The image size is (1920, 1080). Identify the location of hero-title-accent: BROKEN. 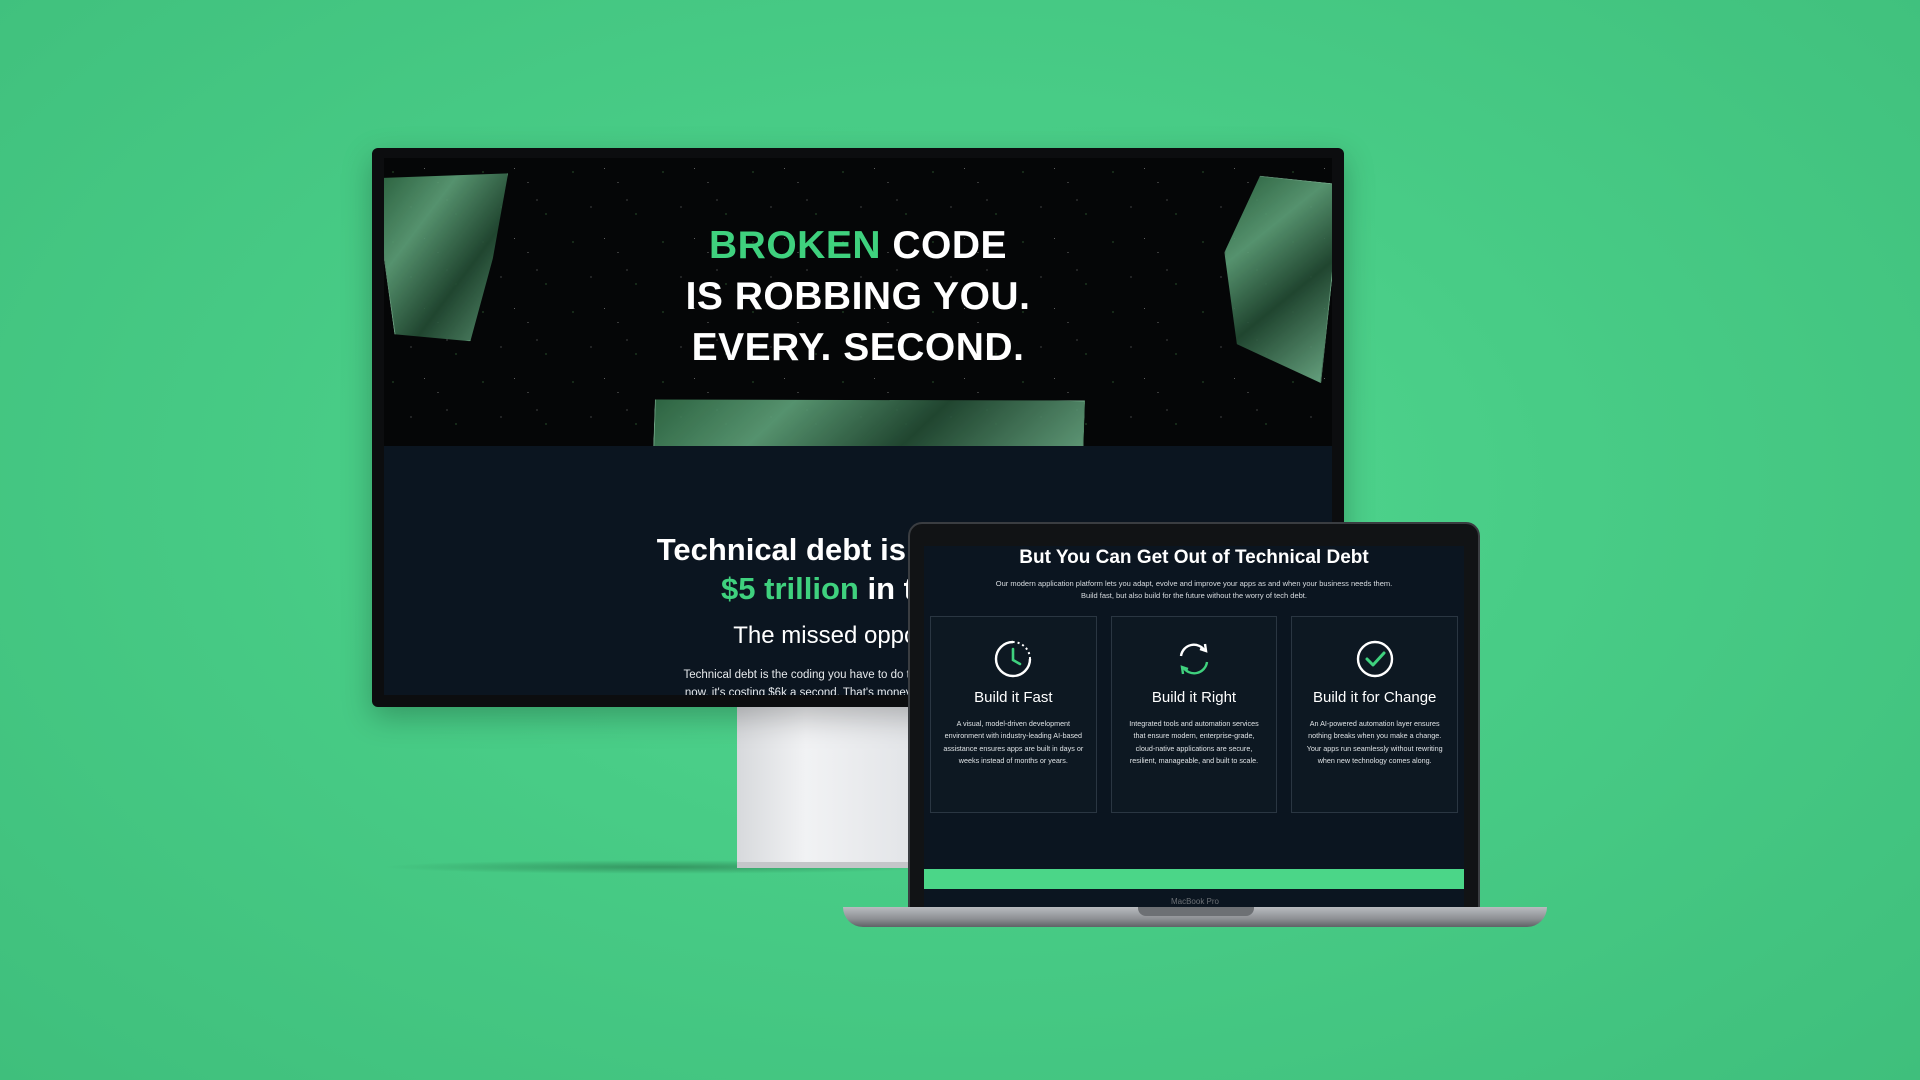
(794, 245).